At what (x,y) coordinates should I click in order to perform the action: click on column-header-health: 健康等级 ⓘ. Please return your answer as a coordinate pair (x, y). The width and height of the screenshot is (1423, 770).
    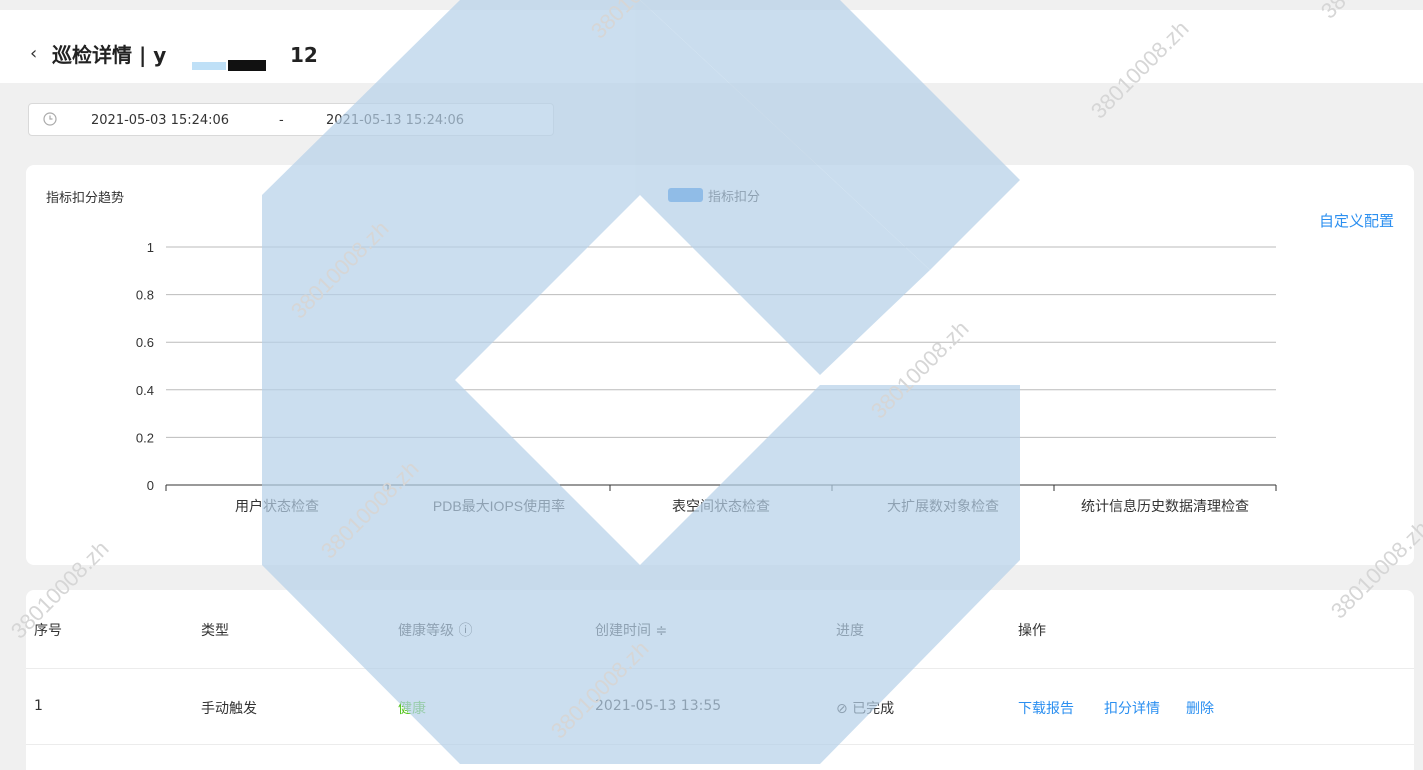
    Looking at the image, I should click on (435, 630).